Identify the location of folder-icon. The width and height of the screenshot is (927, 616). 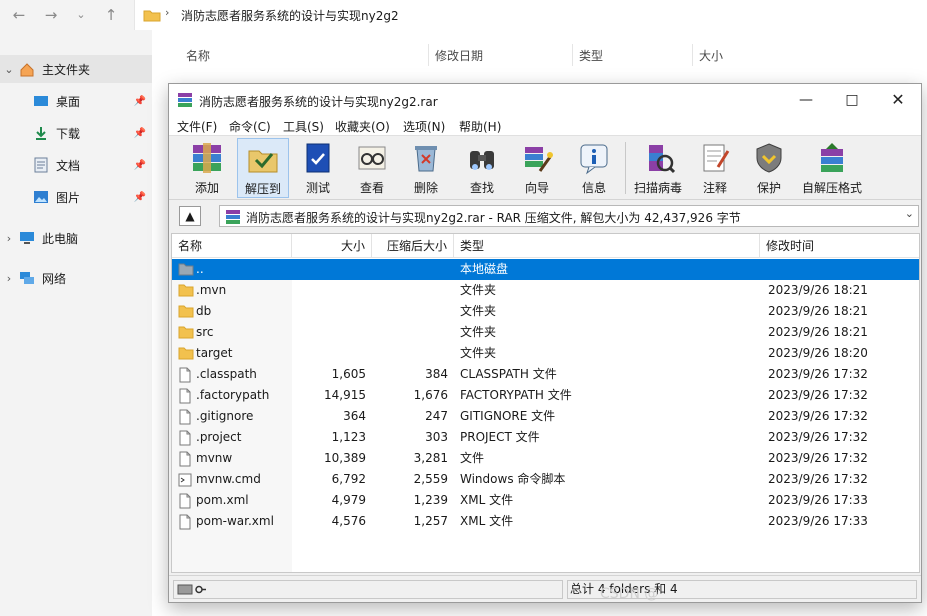
(186, 332).